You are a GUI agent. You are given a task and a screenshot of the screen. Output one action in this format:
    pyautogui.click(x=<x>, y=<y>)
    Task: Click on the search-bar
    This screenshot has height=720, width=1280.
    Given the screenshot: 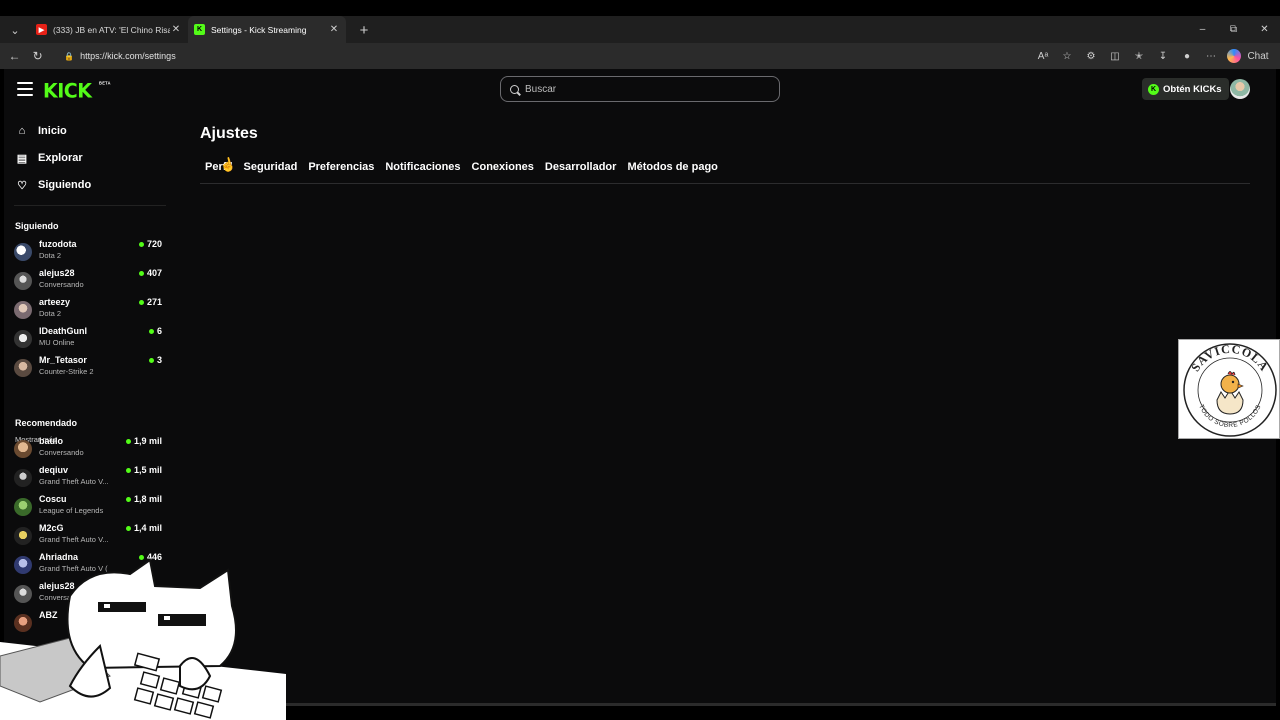 What is the action you would take?
    pyautogui.click(x=640, y=89)
    